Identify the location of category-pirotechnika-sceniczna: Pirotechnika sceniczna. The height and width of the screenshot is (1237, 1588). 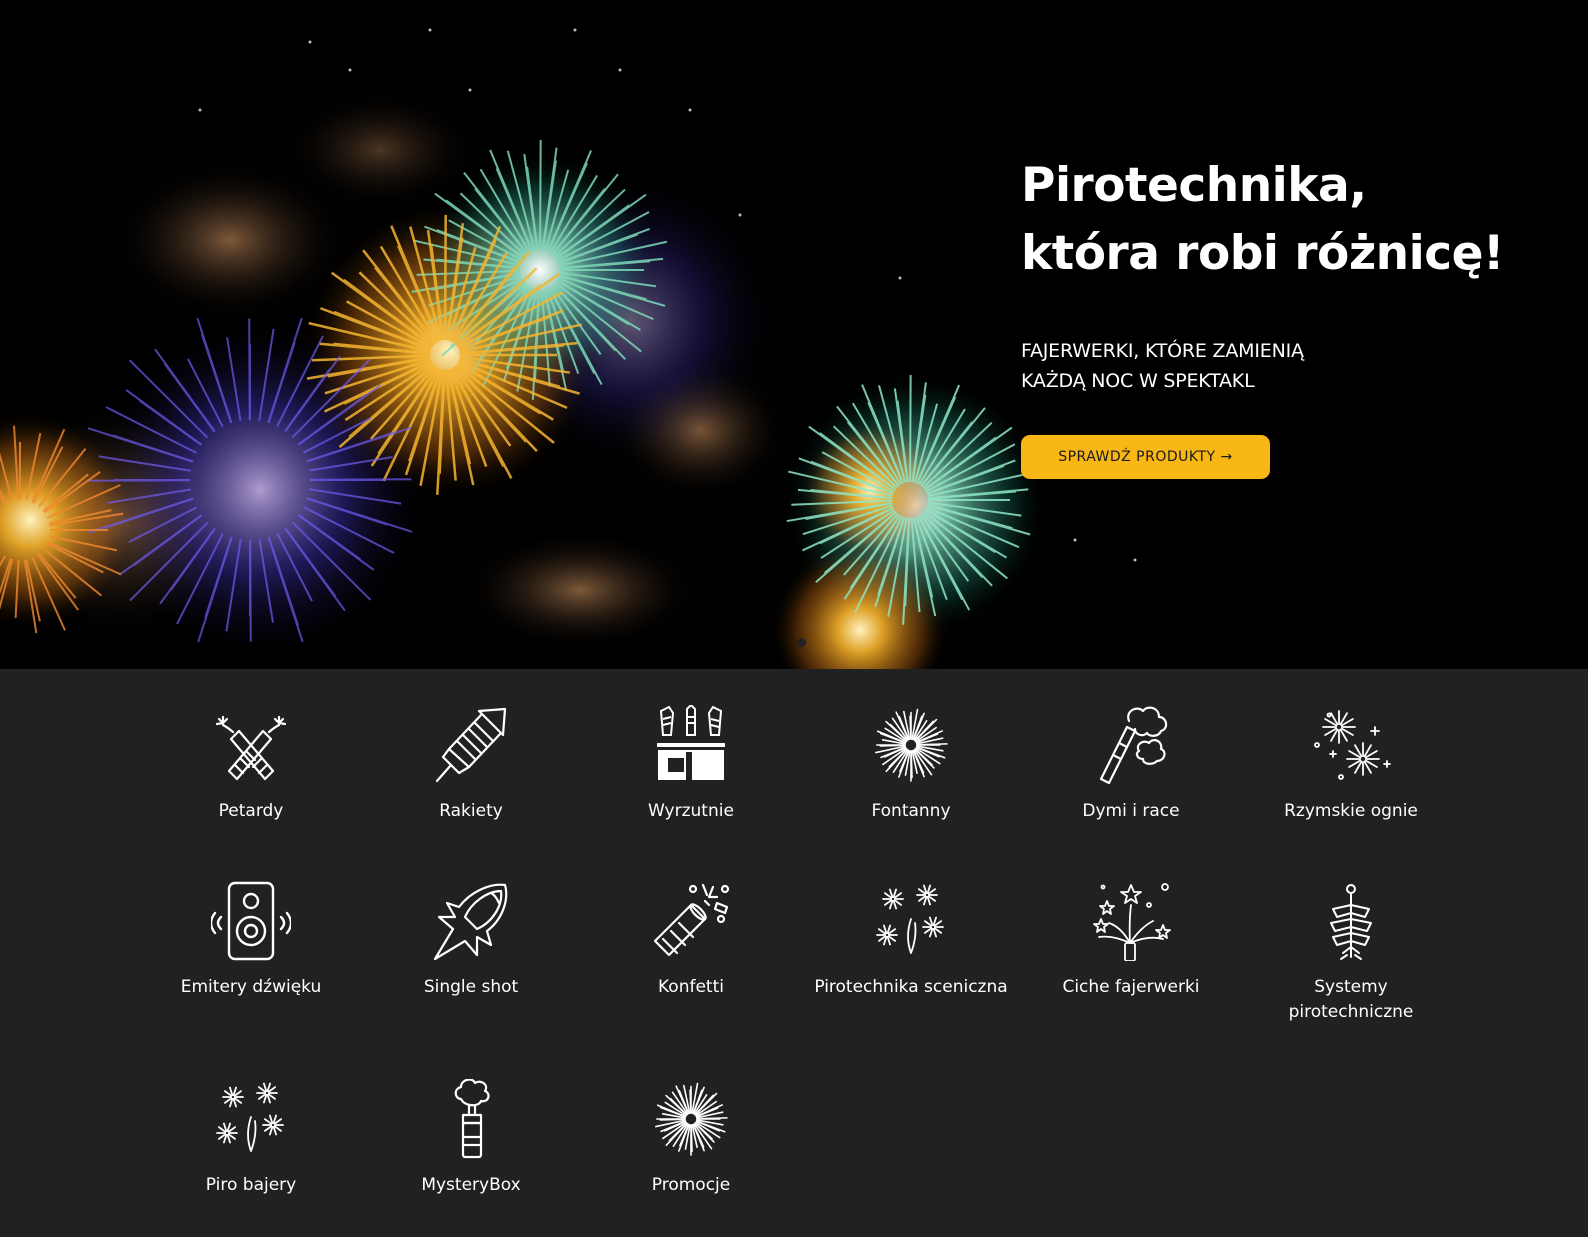
(911, 940).